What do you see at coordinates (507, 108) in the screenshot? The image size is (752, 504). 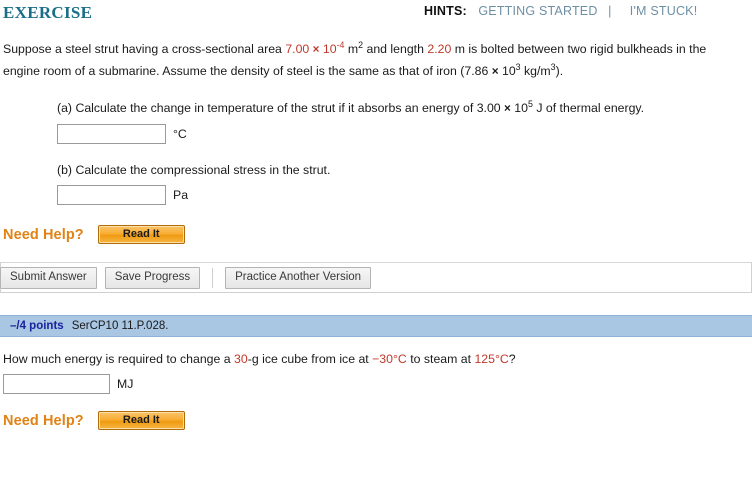 I see `multiply-symbol-3: ×` at bounding box center [507, 108].